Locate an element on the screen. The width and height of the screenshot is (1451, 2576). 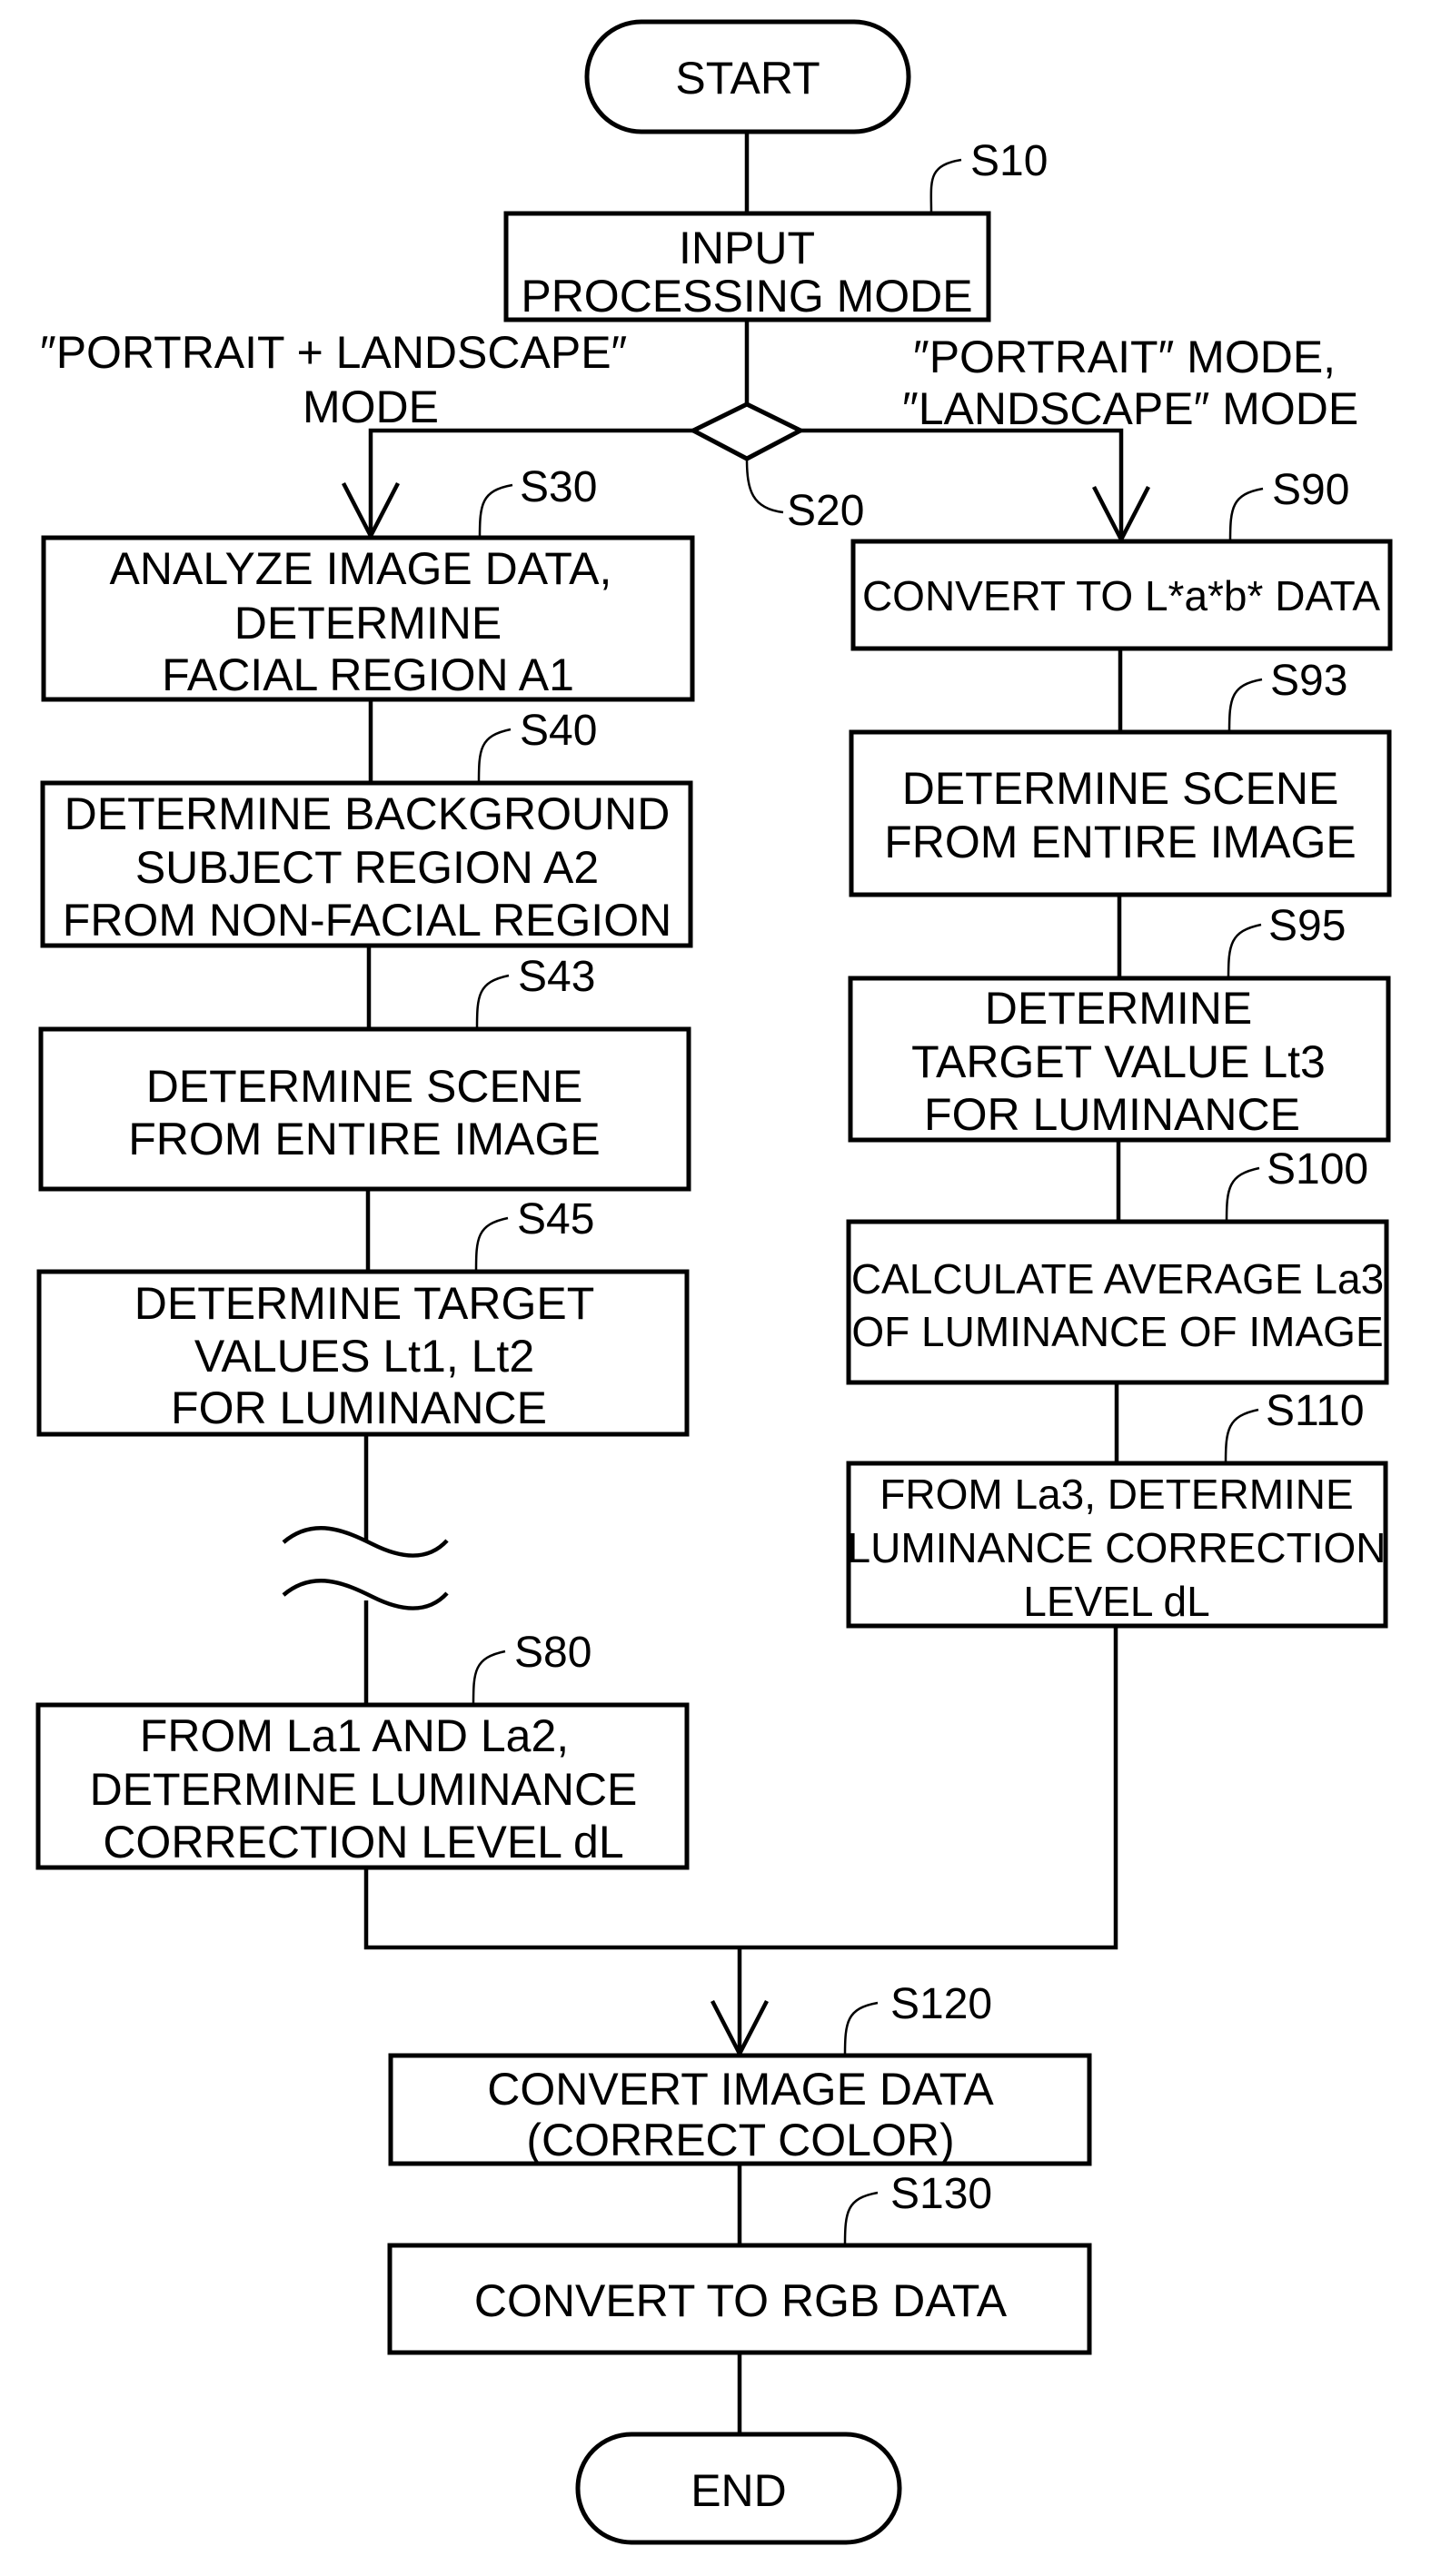
step-s40-line-2: SUBJECT REGION A2 is located at coordinates (367, 867).